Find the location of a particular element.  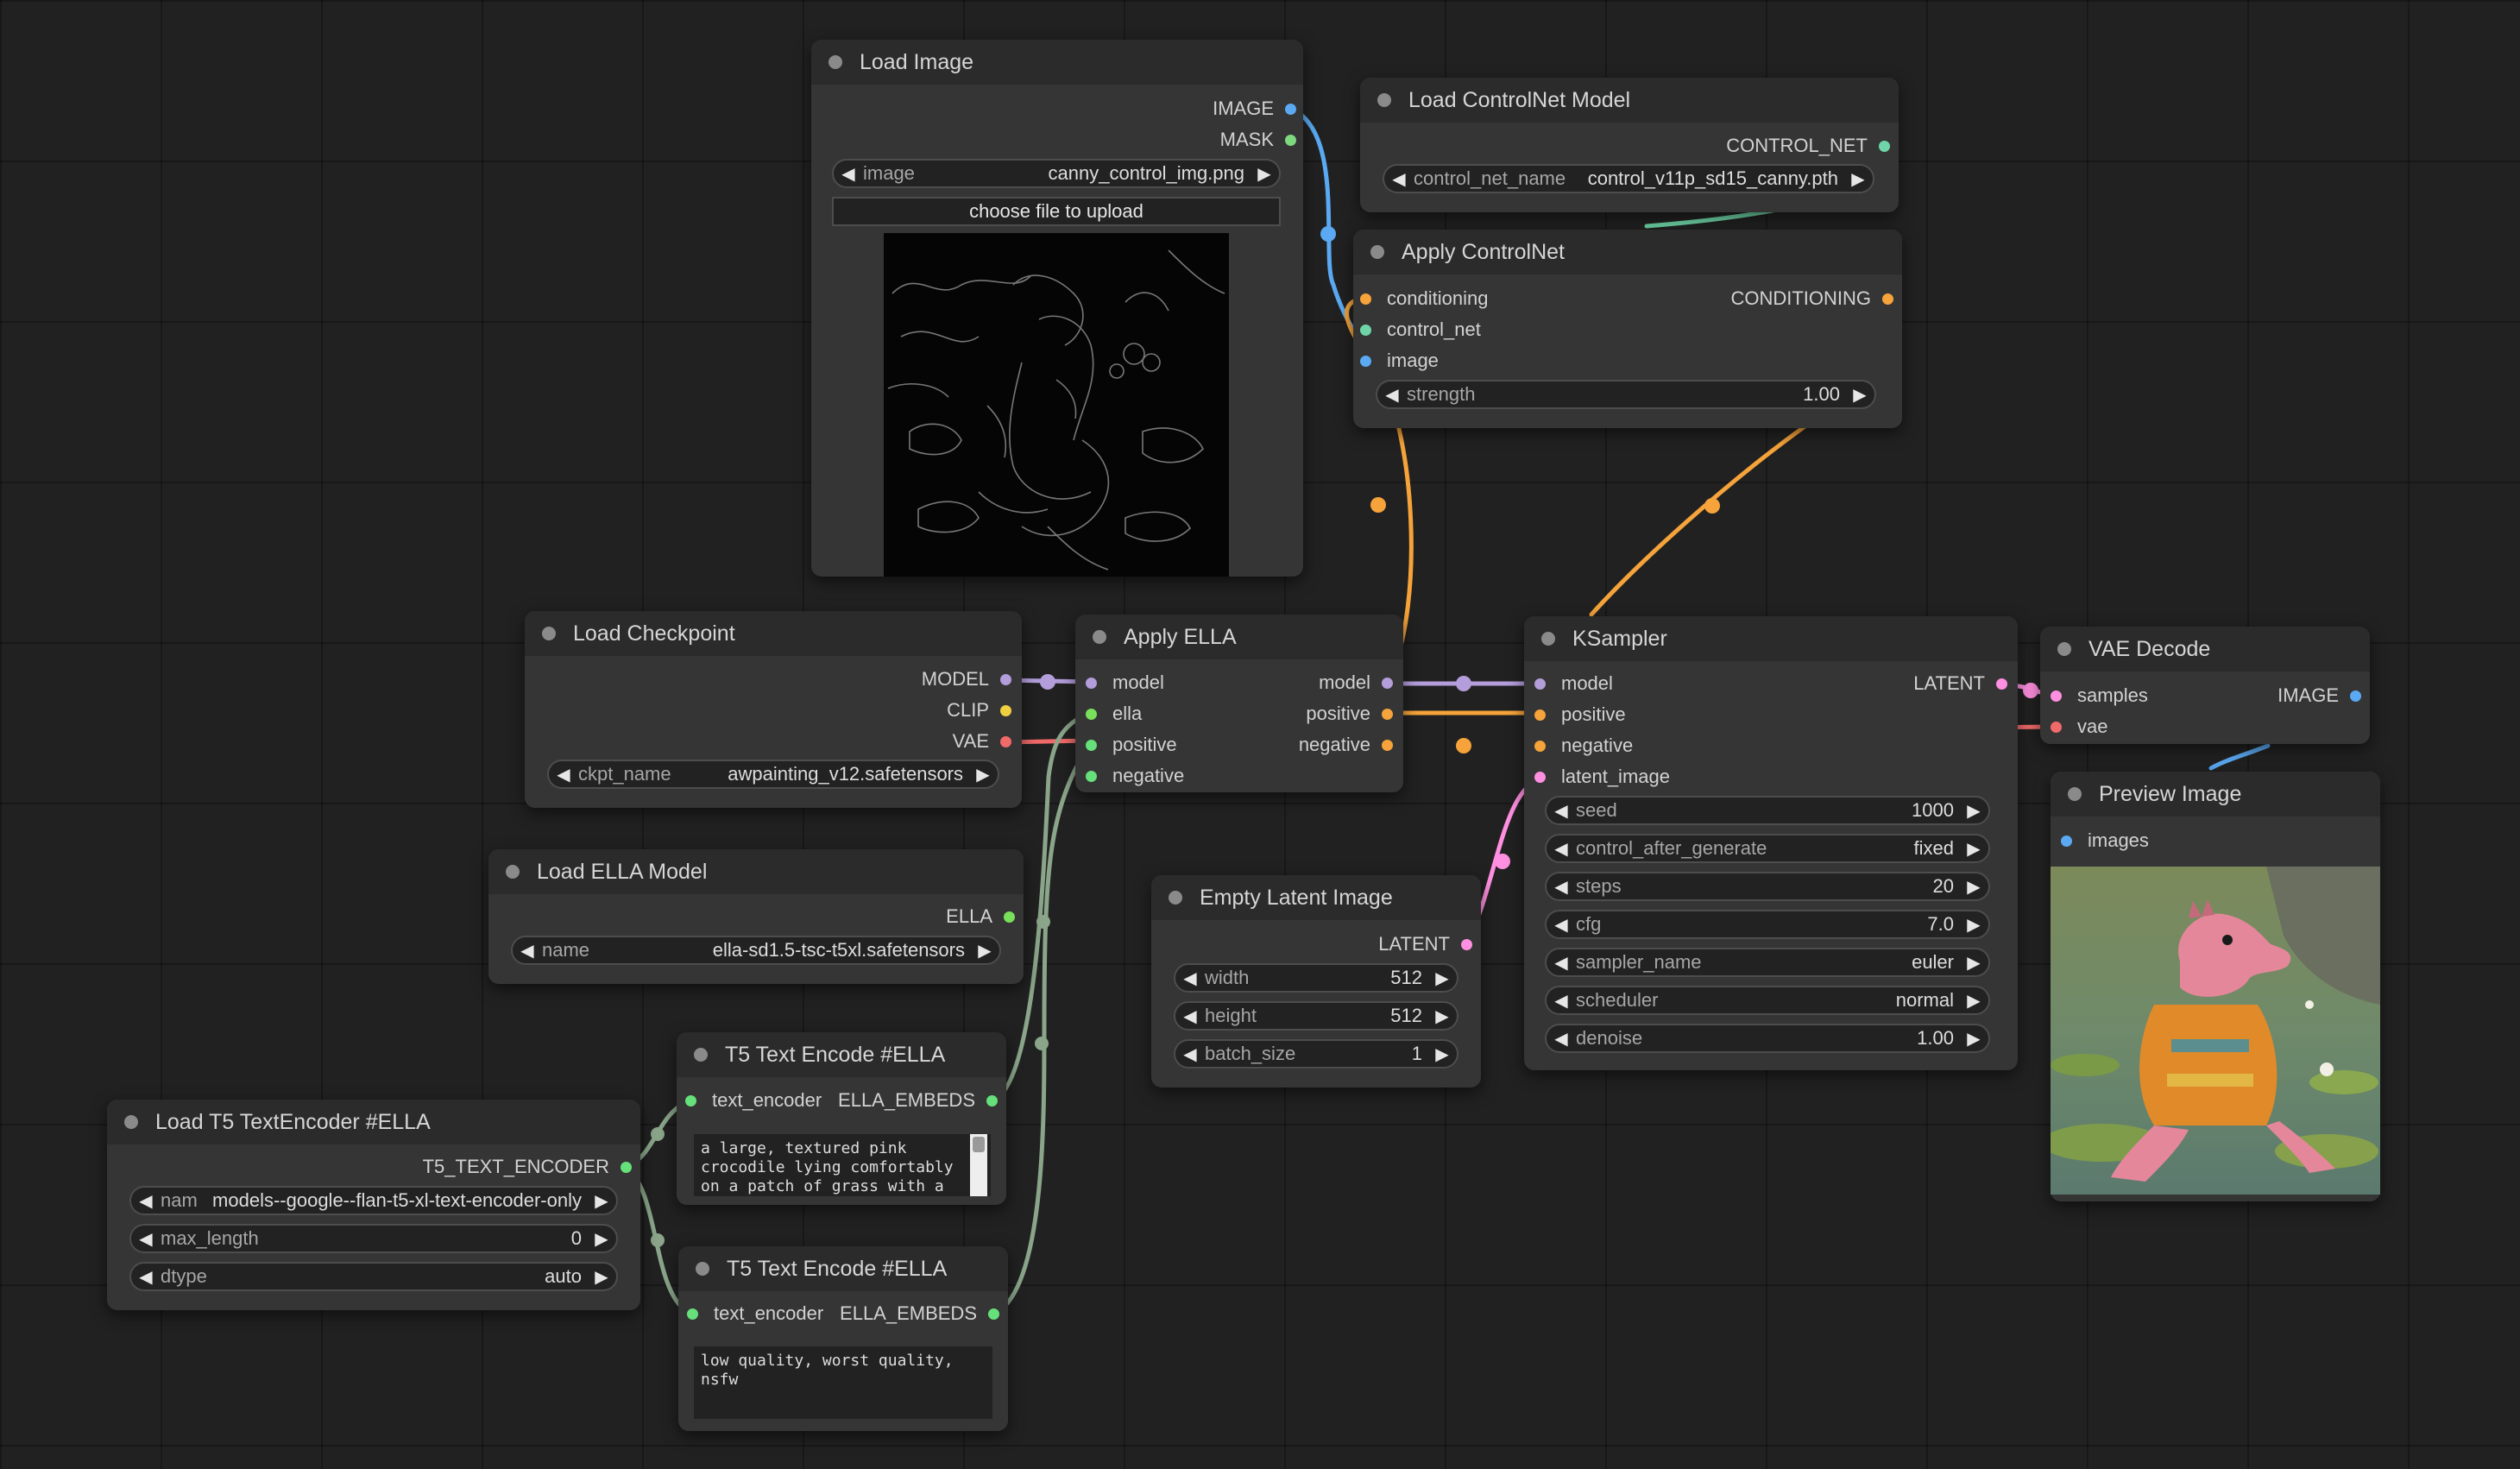

steps-input: ◀ steps 20 ▶ is located at coordinates (1767, 886).